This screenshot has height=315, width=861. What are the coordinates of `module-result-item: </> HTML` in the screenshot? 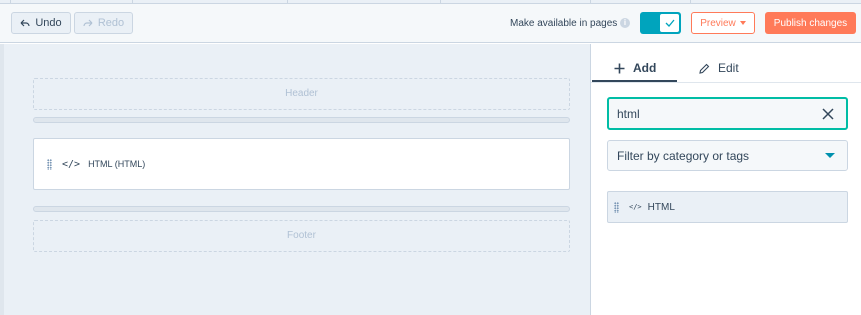 It's located at (727, 207).